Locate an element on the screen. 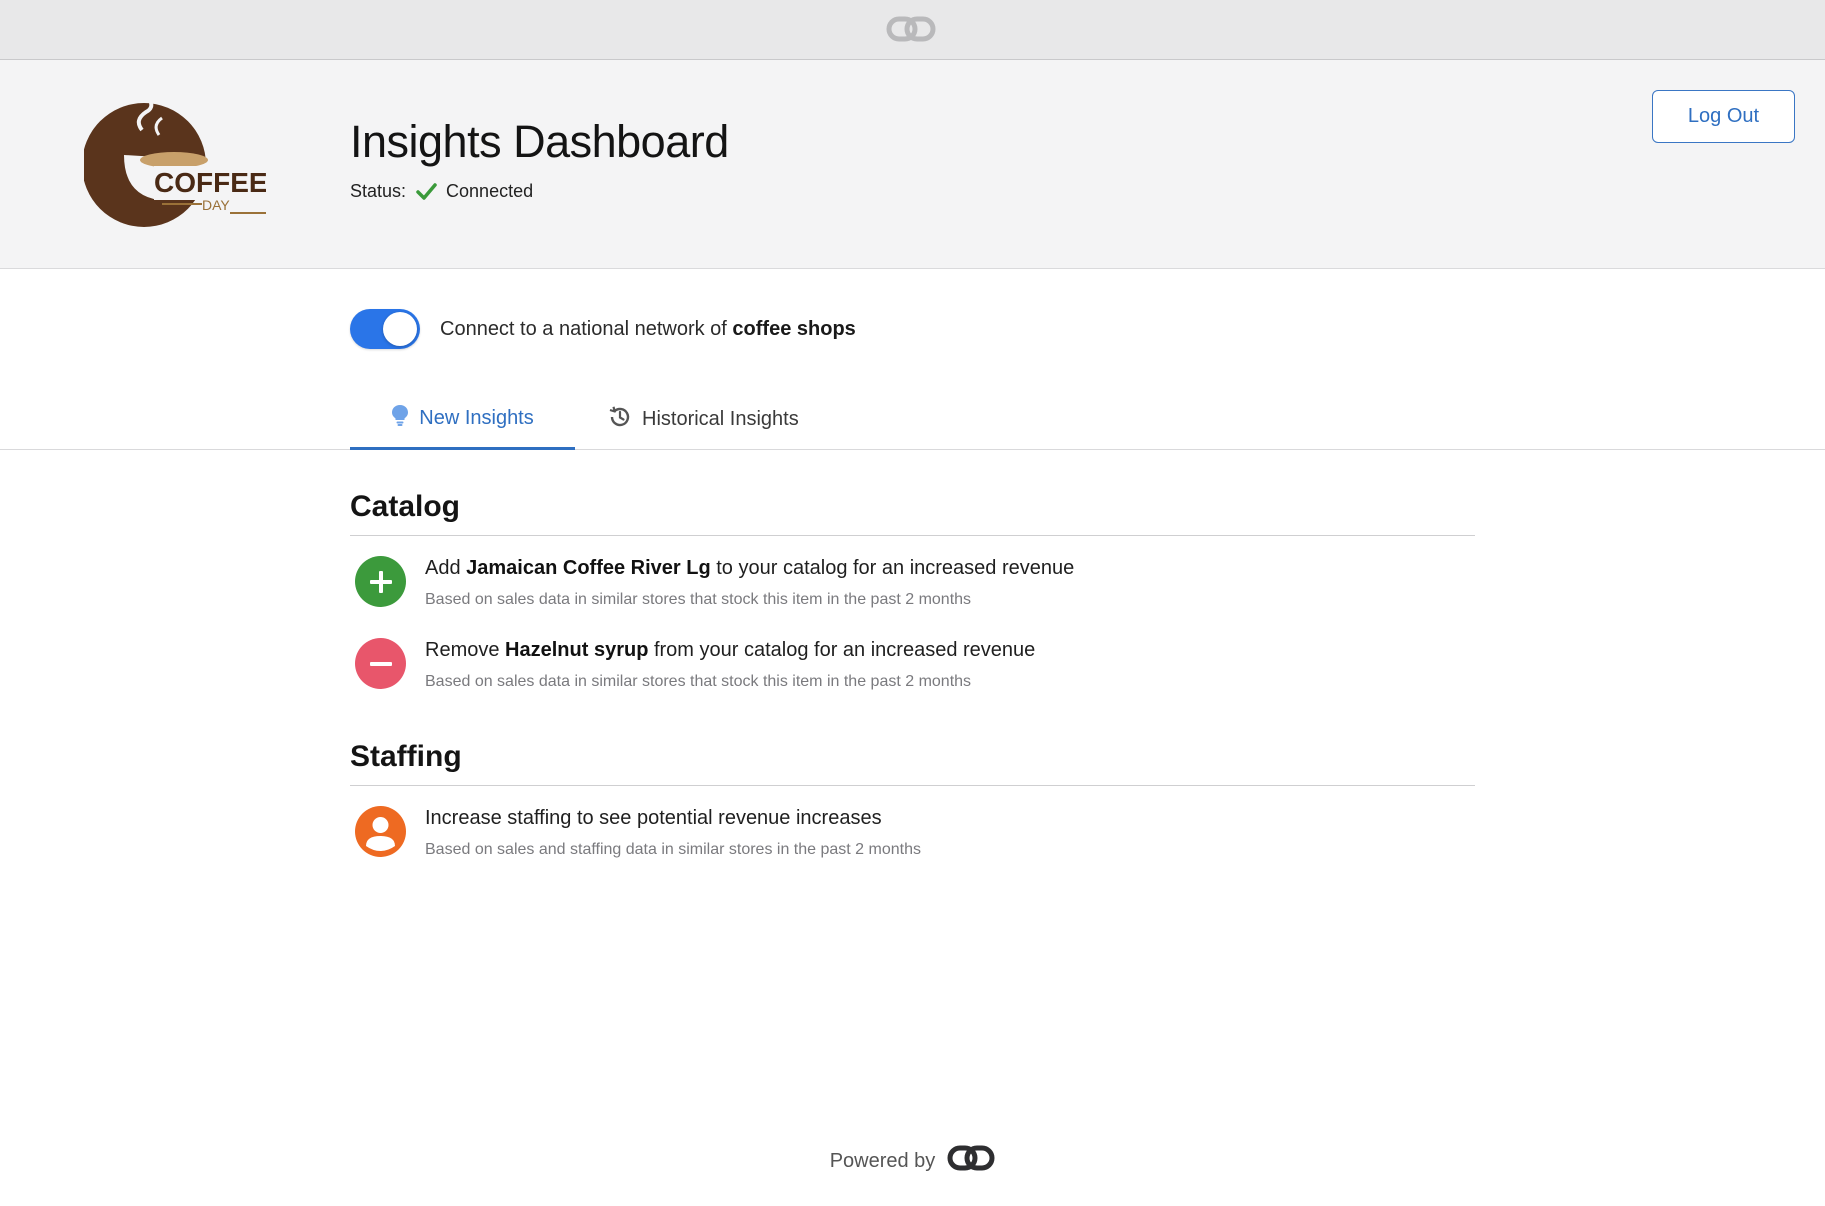 The image size is (1825, 1206). status-label: Status: is located at coordinates (378, 190).